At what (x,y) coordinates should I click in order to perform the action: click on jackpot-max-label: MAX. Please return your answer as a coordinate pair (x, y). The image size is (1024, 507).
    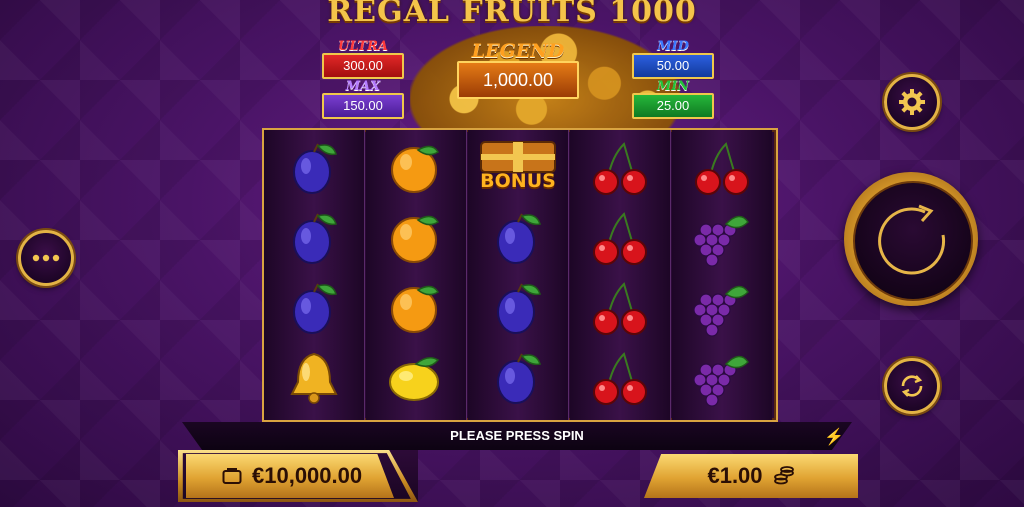
    Looking at the image, I should click on (363, 86).